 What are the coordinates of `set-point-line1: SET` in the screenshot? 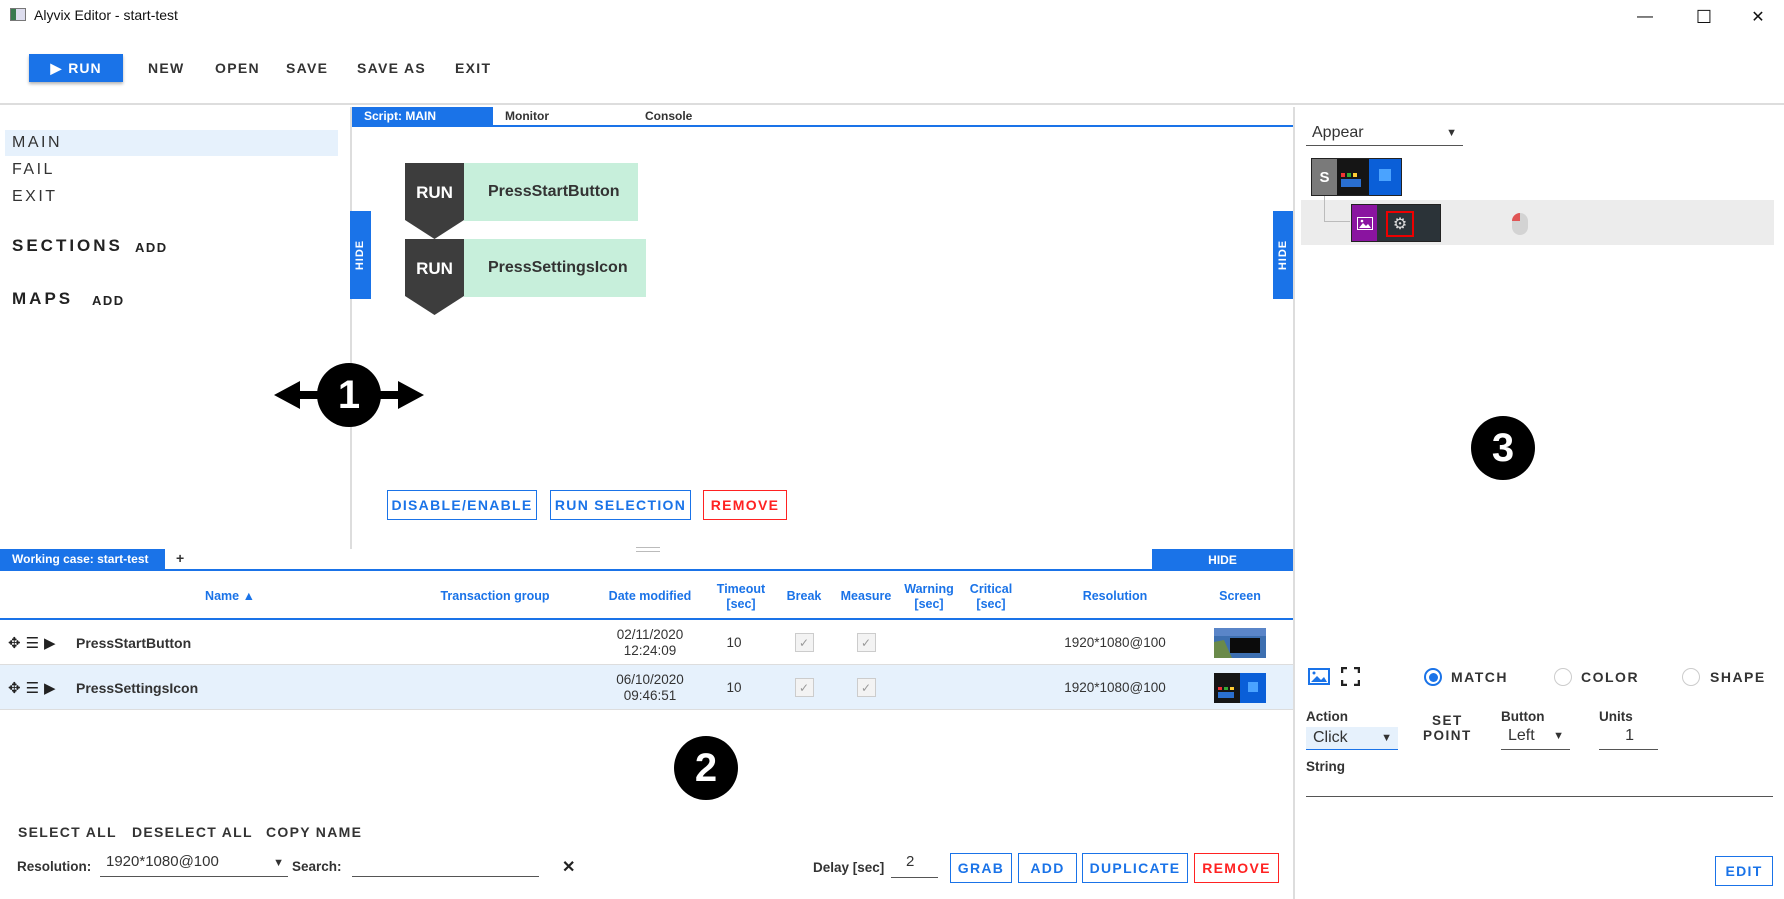 It's located at (1447, 720).